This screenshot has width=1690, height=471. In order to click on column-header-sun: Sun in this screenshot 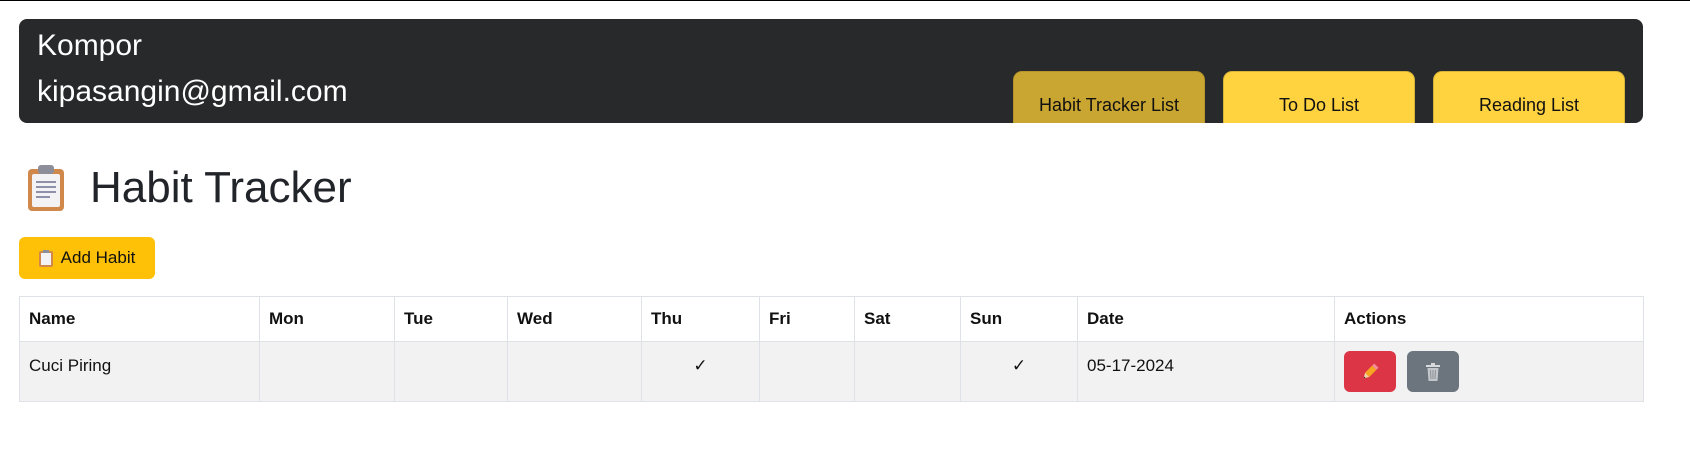, I will do `click(1019, 319)`.